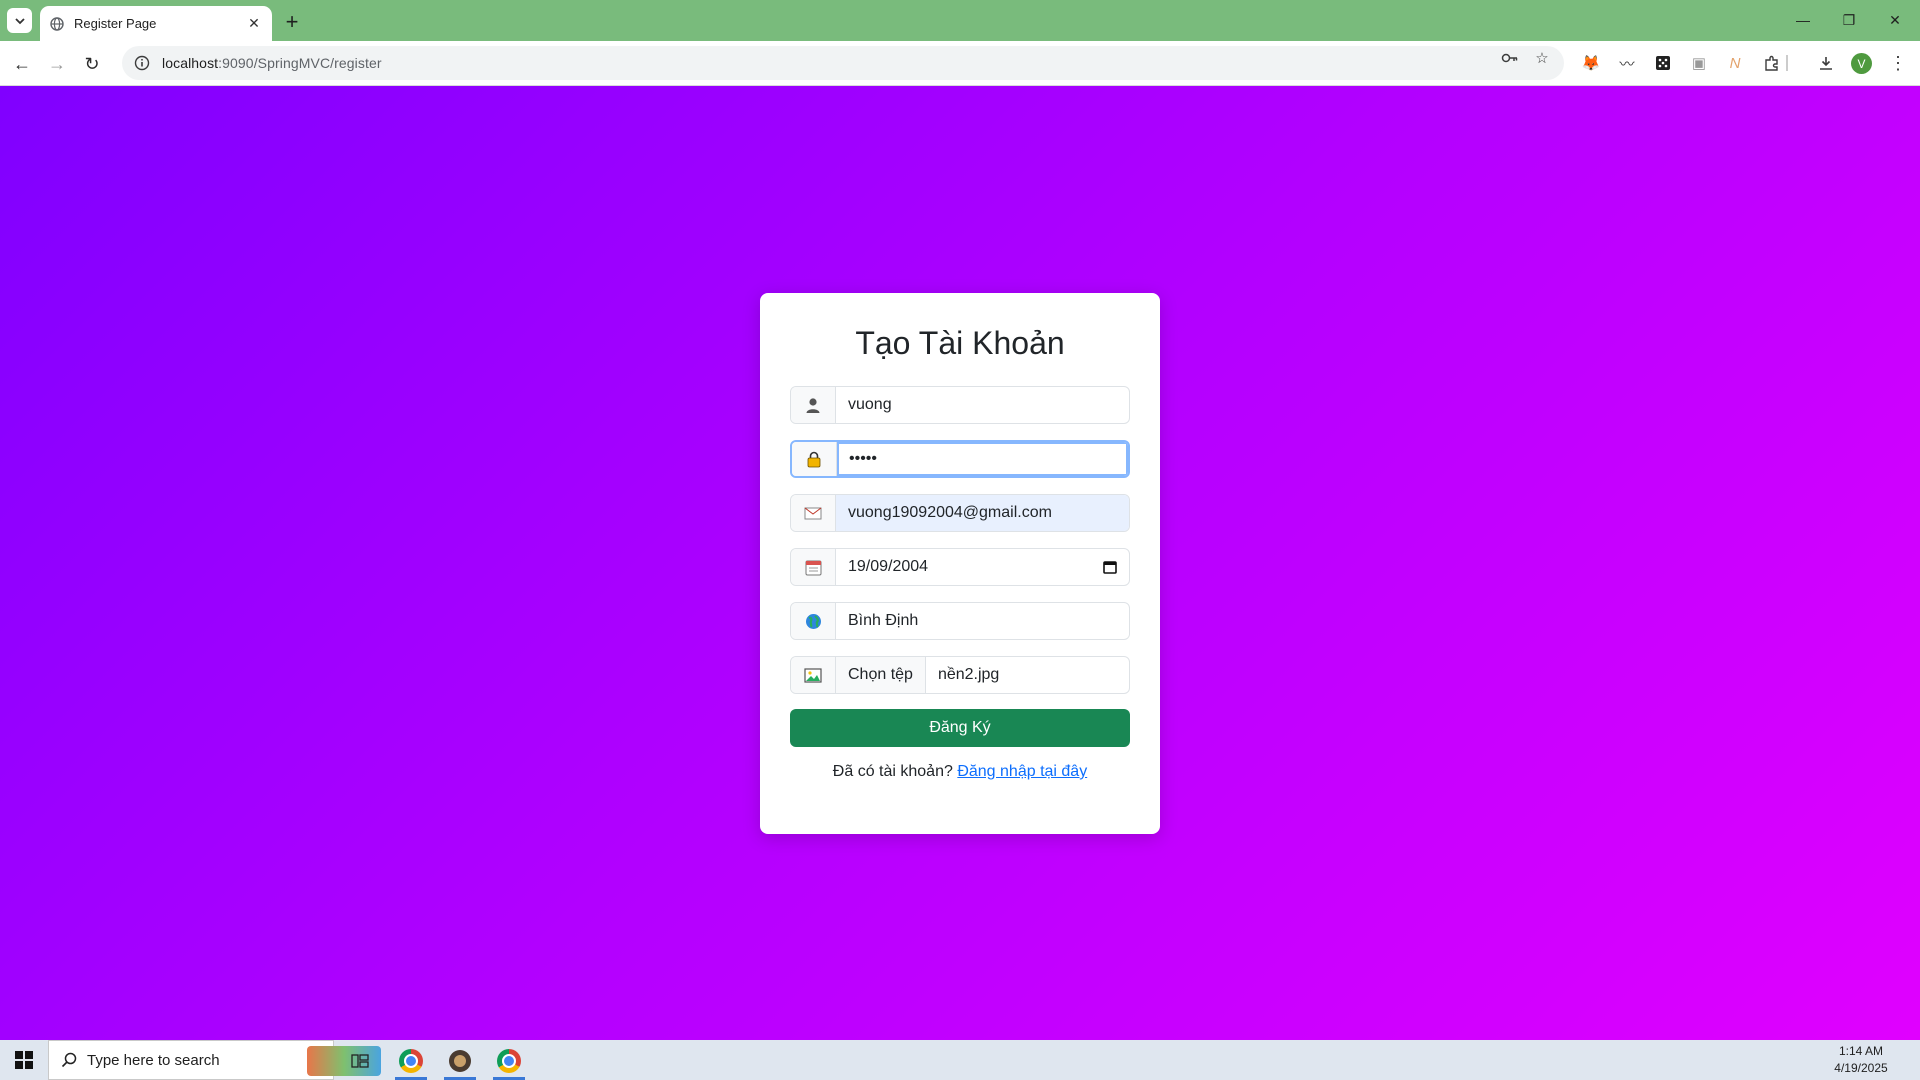 The height and width of the screenshot is (1080, 1920). Describe the element at coordinates (22, 64) in the screenshot. I see `back-button: ←` at that location.